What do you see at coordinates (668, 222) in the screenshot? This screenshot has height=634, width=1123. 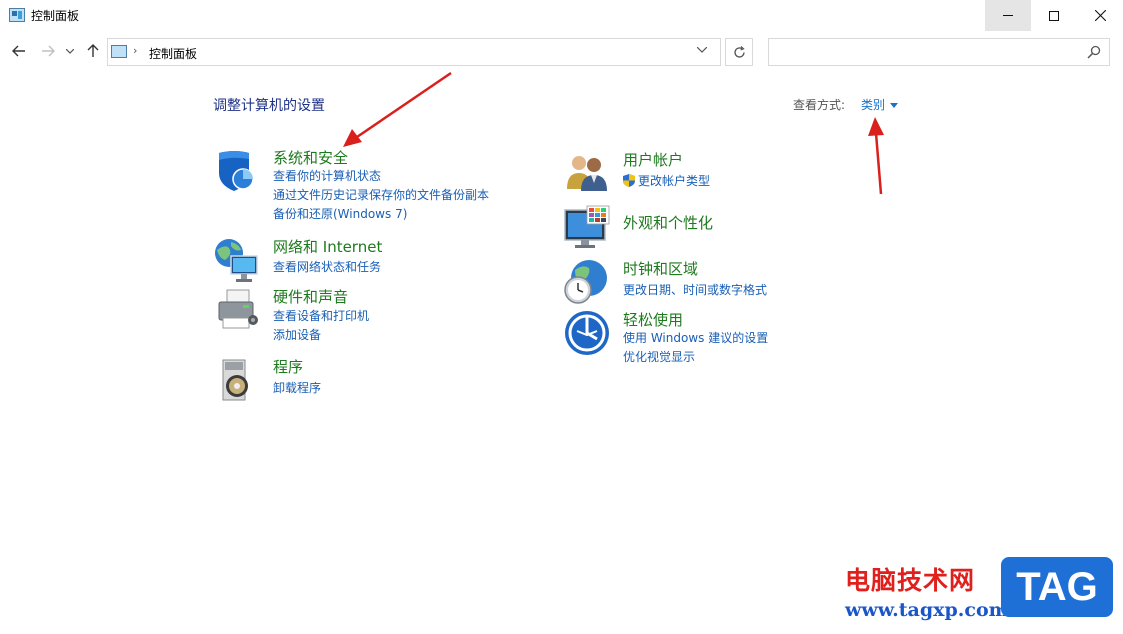 I see `category-title: 外观和个性化` at bounding box center [668, 222].